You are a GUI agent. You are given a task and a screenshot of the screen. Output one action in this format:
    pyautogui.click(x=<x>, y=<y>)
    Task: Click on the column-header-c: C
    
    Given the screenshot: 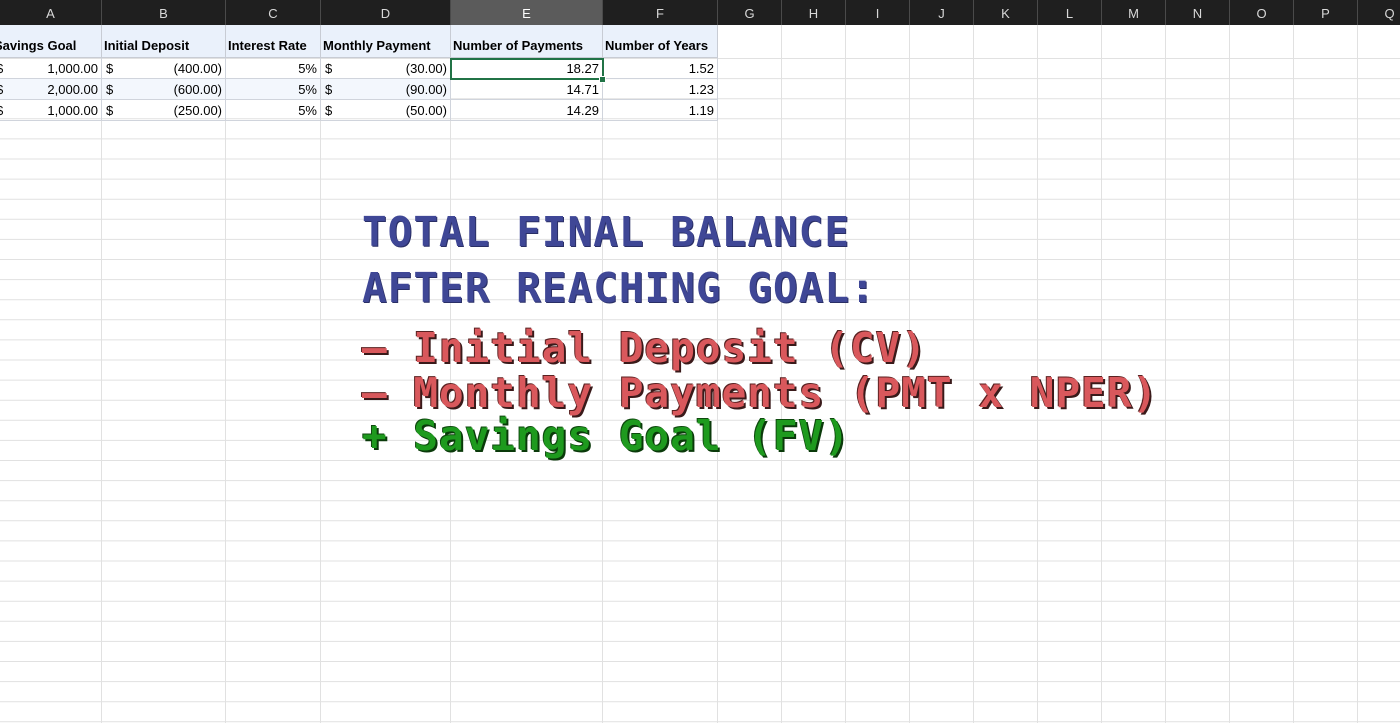 What is the action you would take?
    pyautogui.click(x=273, y=12)
    